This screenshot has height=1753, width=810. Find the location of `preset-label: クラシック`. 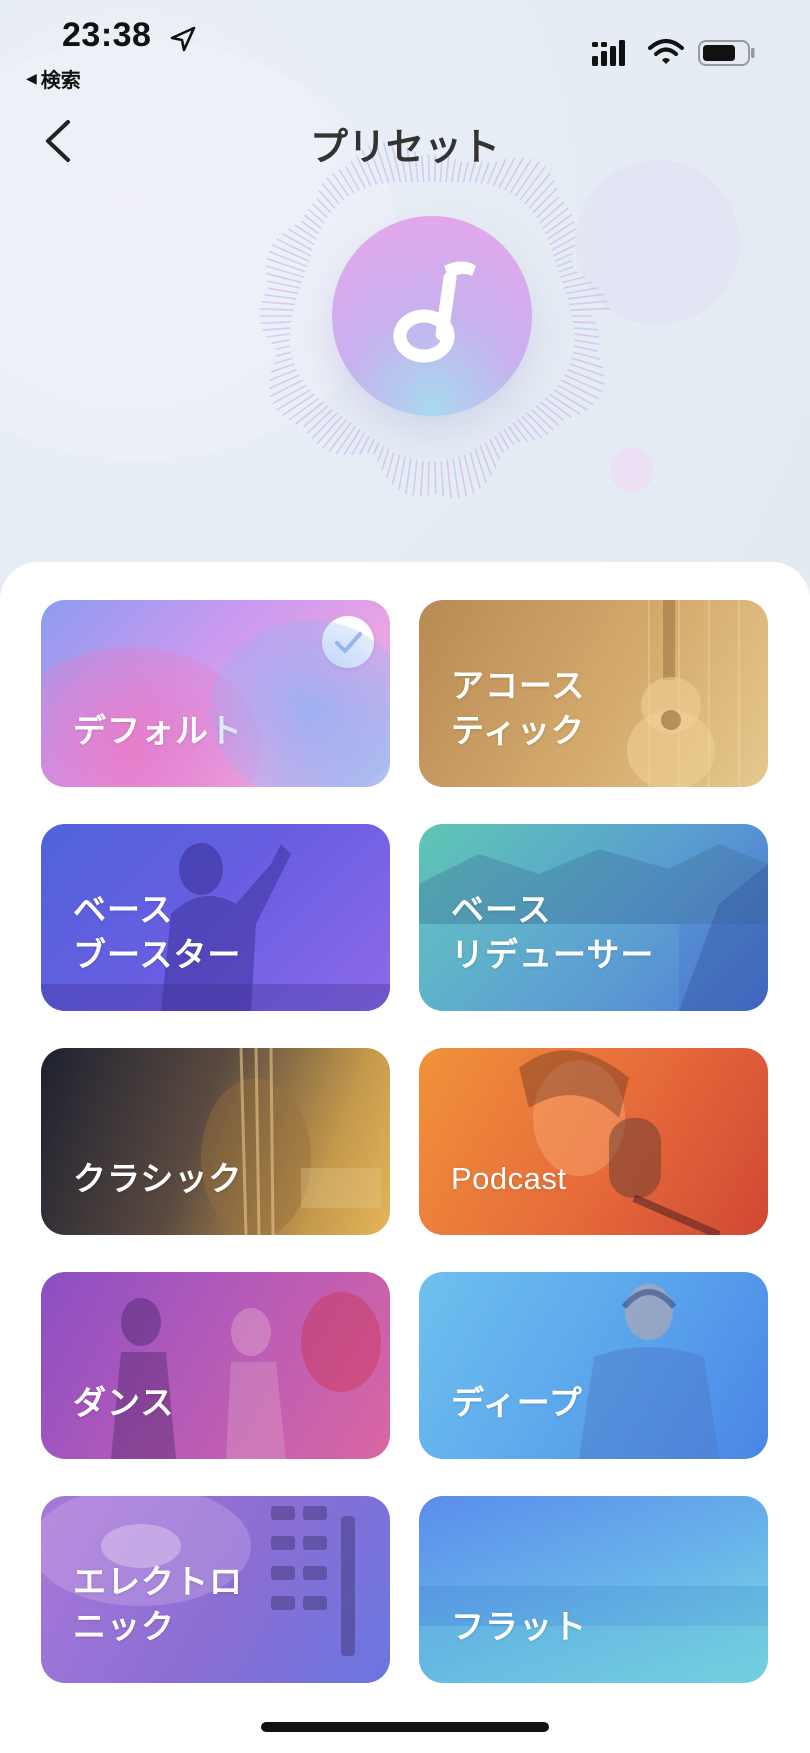

preset-label: クラシック is located at coordinates (158, 1178).